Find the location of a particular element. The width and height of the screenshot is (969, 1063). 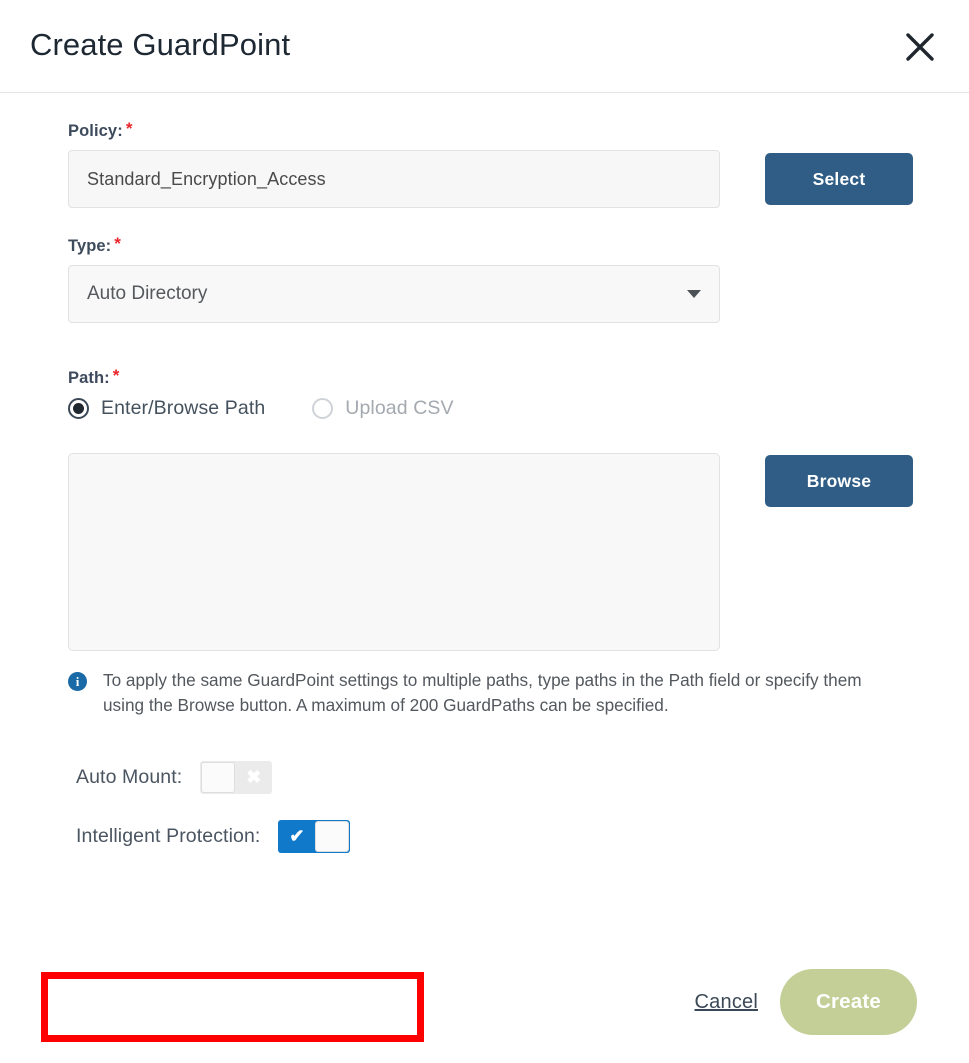

dialog-footer: Cancel Create is located at coordinates (806, 1002).